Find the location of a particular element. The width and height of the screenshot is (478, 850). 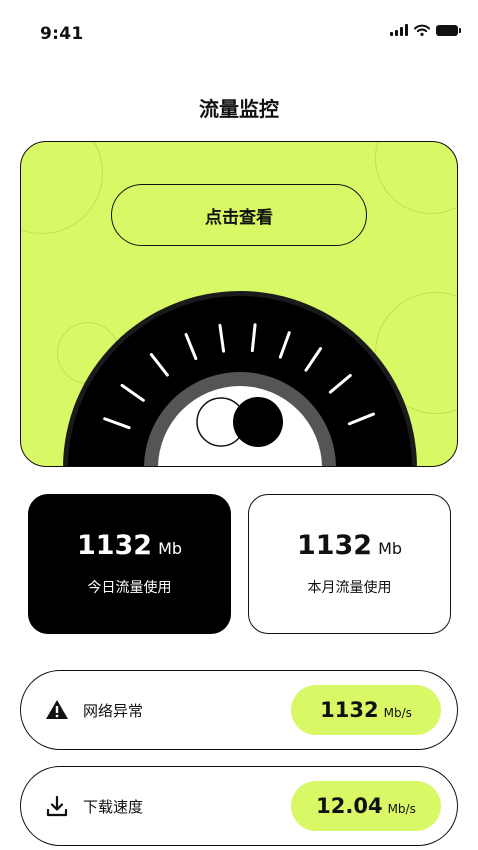

network-exception-label: 网络异常 is located at coordinates (113, 711).